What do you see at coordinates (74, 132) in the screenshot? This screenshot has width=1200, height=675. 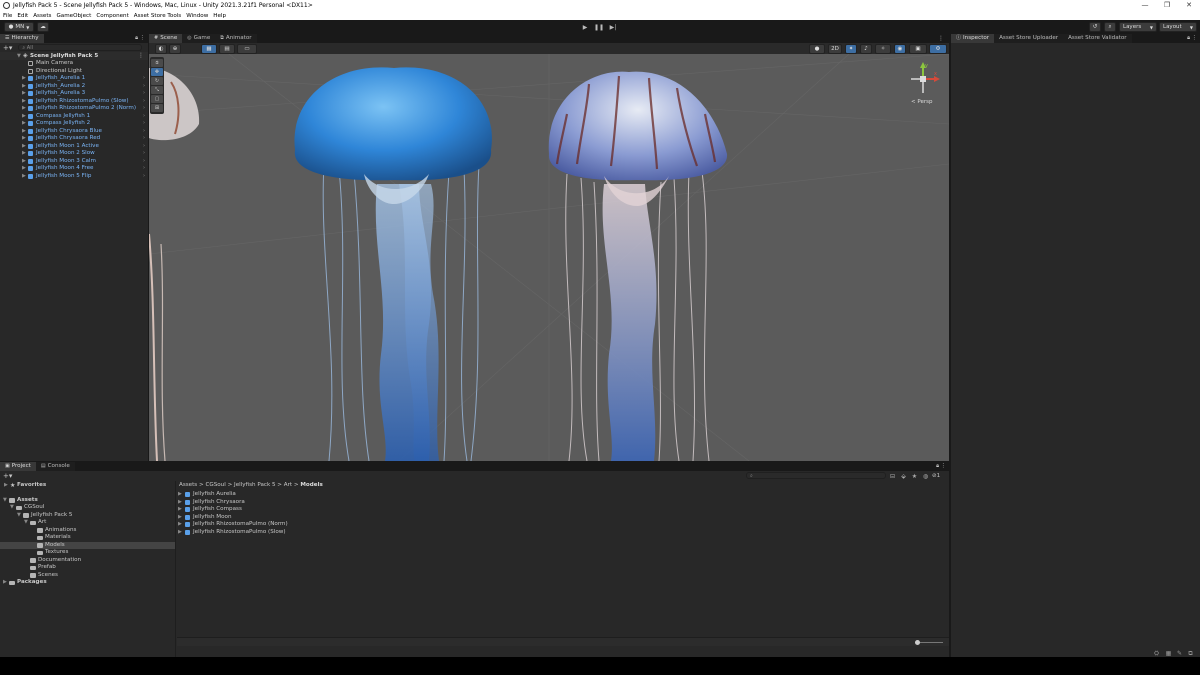 I see `hierarchy-item: ▶ › Jellyfish Chrysaora Blue` at bounding box center [74, 132].